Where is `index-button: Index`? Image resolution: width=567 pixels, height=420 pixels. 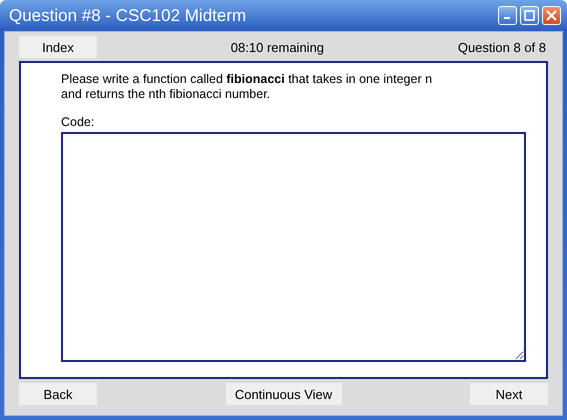 index-button: Index is located at coordinates (58, 47).